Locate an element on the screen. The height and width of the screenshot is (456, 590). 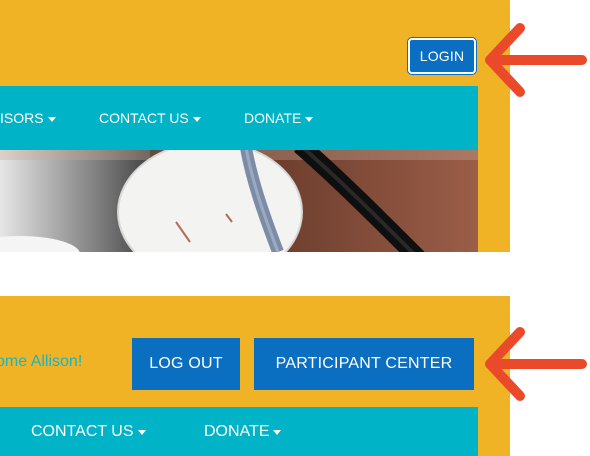
logout-button-label: LOG OUT is located at coordinates (186, 363).